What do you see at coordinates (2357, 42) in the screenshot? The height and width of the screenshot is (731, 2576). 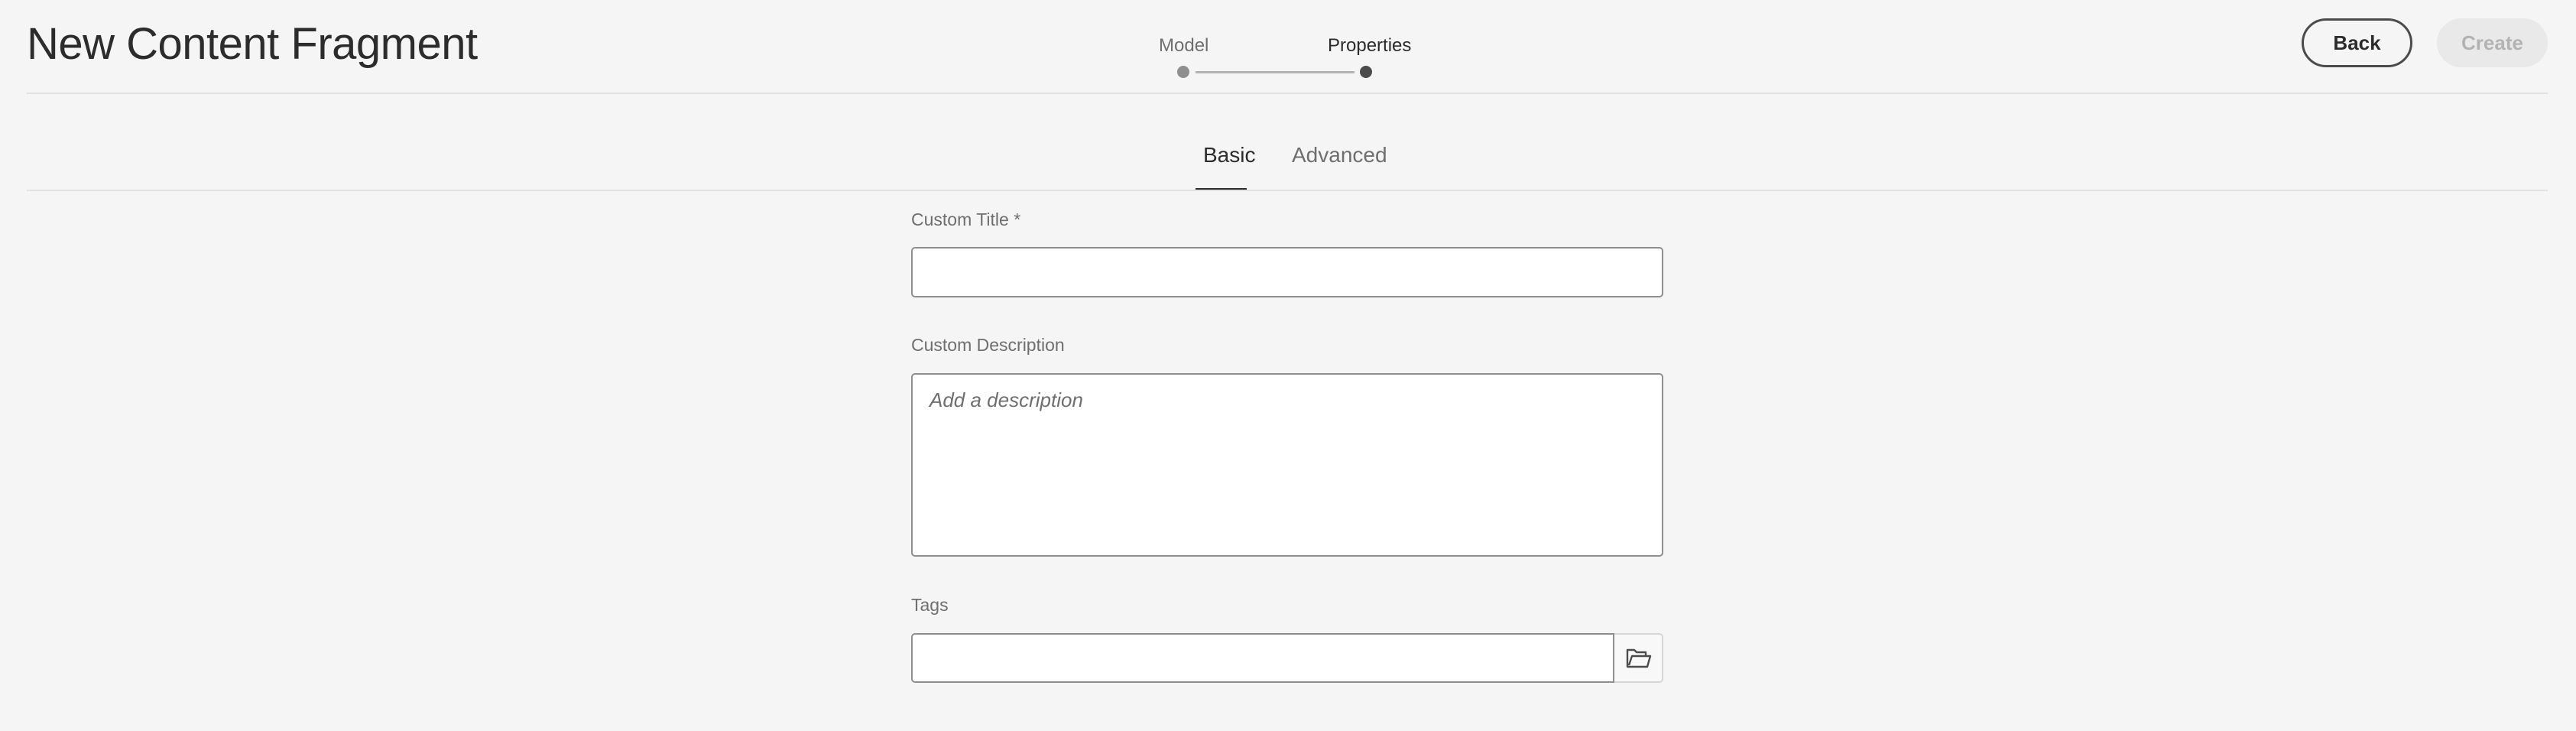 I see `back-button: Back` at bounding box center [2357, 42].